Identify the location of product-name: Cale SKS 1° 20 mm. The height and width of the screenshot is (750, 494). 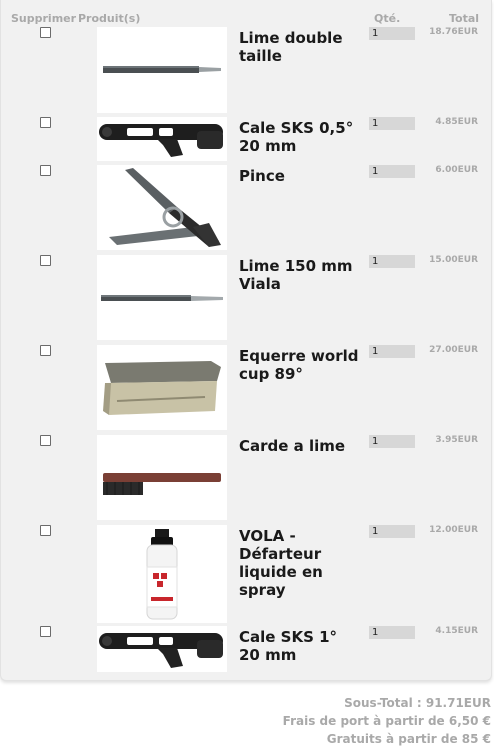
(300, 646).